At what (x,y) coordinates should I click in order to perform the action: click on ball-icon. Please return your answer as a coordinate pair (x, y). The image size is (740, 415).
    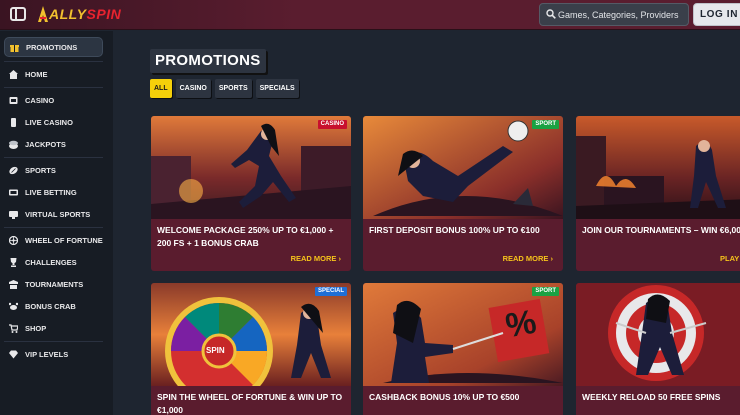
    Looking at the image, I should click on (13, 170).